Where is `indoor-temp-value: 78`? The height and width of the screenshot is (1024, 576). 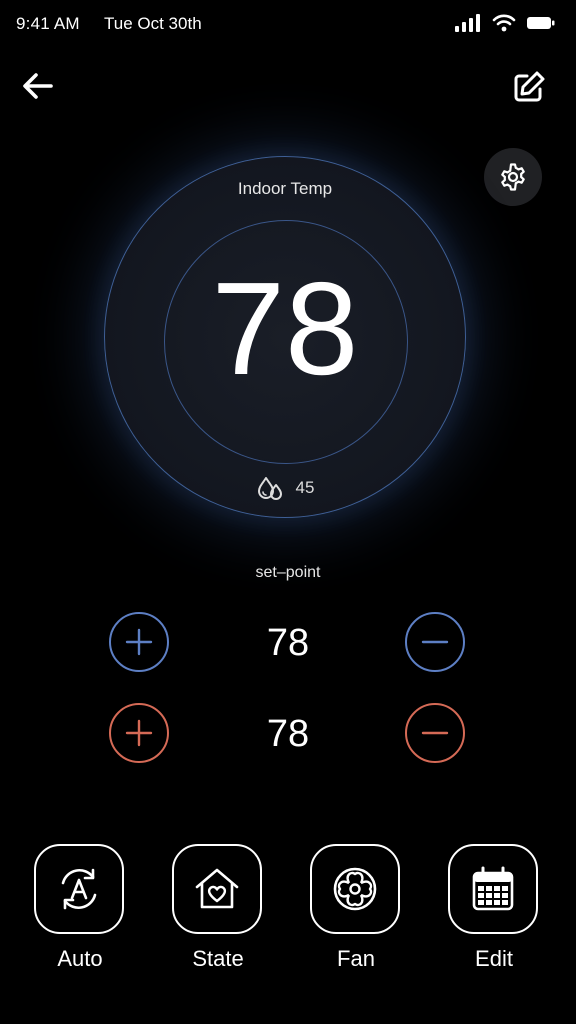 indoor-temp-value: 78 is located at coordinates (285, 328).